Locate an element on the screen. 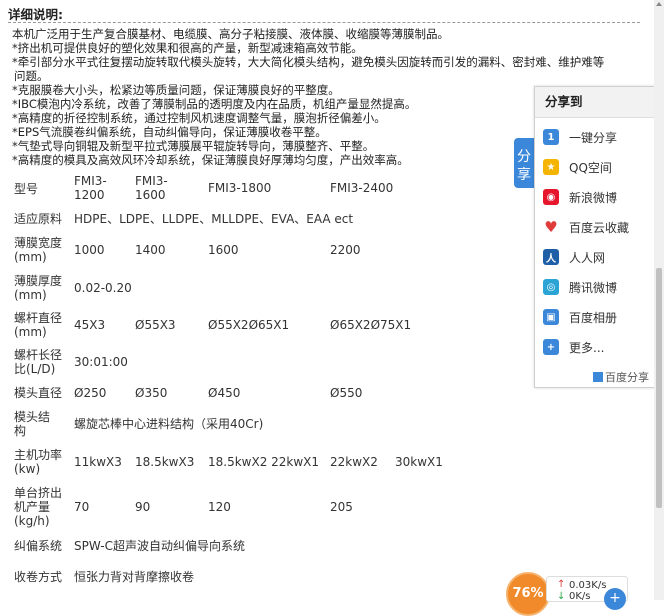 This screenshot has width=664, height=616. share-item-baidu-cloud: ♥ 百度云收藏 is located at coordinates (586, 227).